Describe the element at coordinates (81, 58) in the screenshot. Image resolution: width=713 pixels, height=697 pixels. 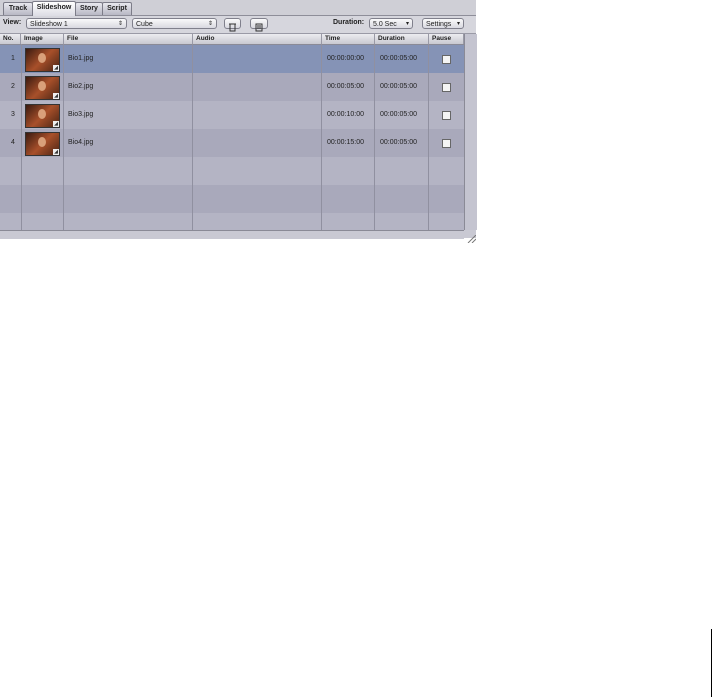
I see `file-name: Bio1.jpg` at that location.